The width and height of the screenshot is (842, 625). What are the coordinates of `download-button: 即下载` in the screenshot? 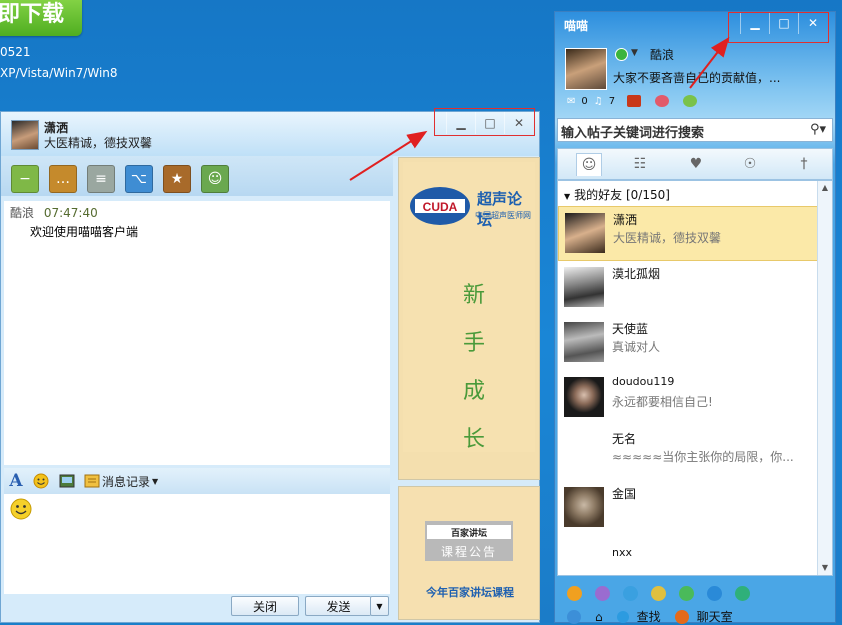 It's located at (41, 18).